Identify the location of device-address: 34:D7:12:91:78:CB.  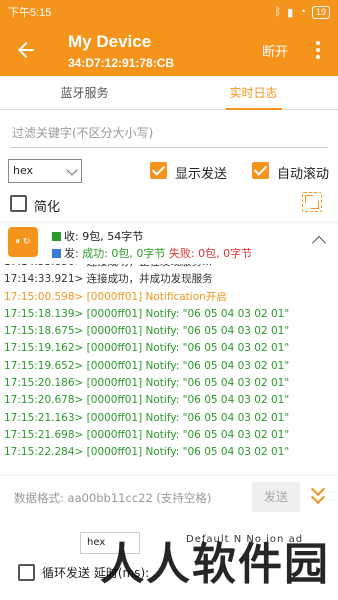
(121, 63).